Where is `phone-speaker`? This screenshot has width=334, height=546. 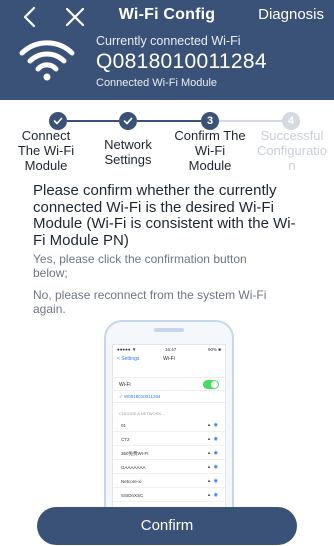
phone-speaker is located at coordinates (169, 330).